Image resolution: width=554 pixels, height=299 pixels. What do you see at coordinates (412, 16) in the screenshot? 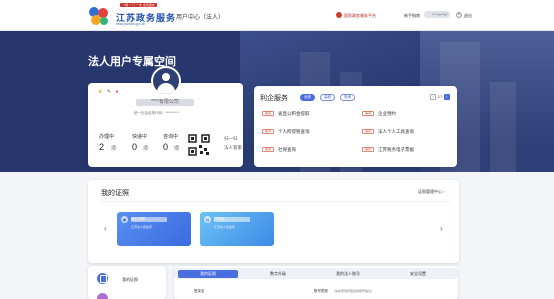
I see `guide-link: 新手指南` at bounding box center [412, 16].